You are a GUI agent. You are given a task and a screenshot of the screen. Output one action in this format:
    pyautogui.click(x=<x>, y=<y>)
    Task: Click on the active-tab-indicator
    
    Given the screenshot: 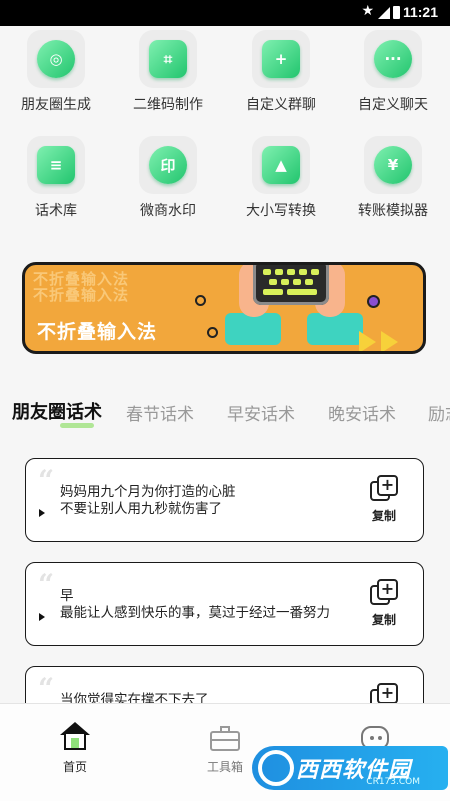 What is the action you would take?
    pyautogui.click(x=77, y=425)
    